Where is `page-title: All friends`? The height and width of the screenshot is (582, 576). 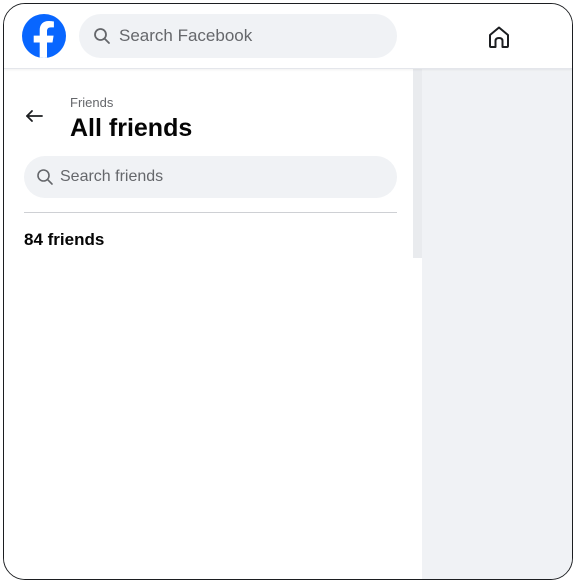 page-title: All friends is located at coordinates (131, 128).